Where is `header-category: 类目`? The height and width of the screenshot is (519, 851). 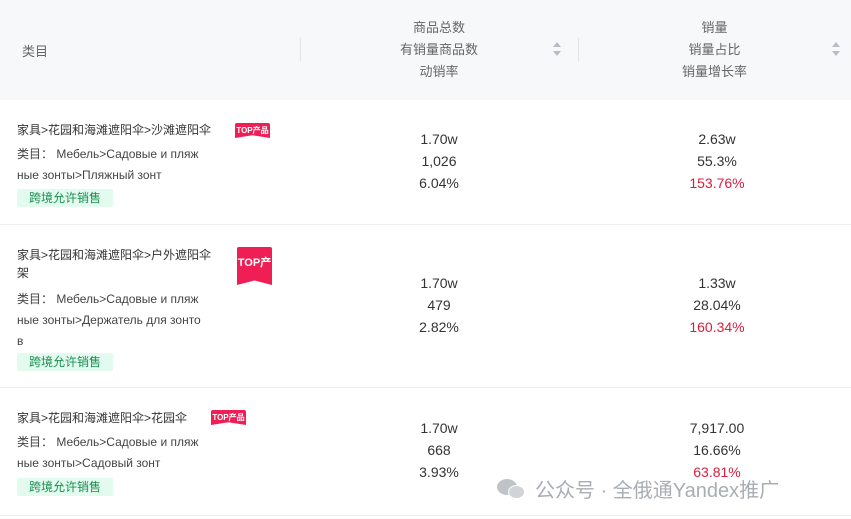 header-category: 类目 is located at coordinates (35, 51).